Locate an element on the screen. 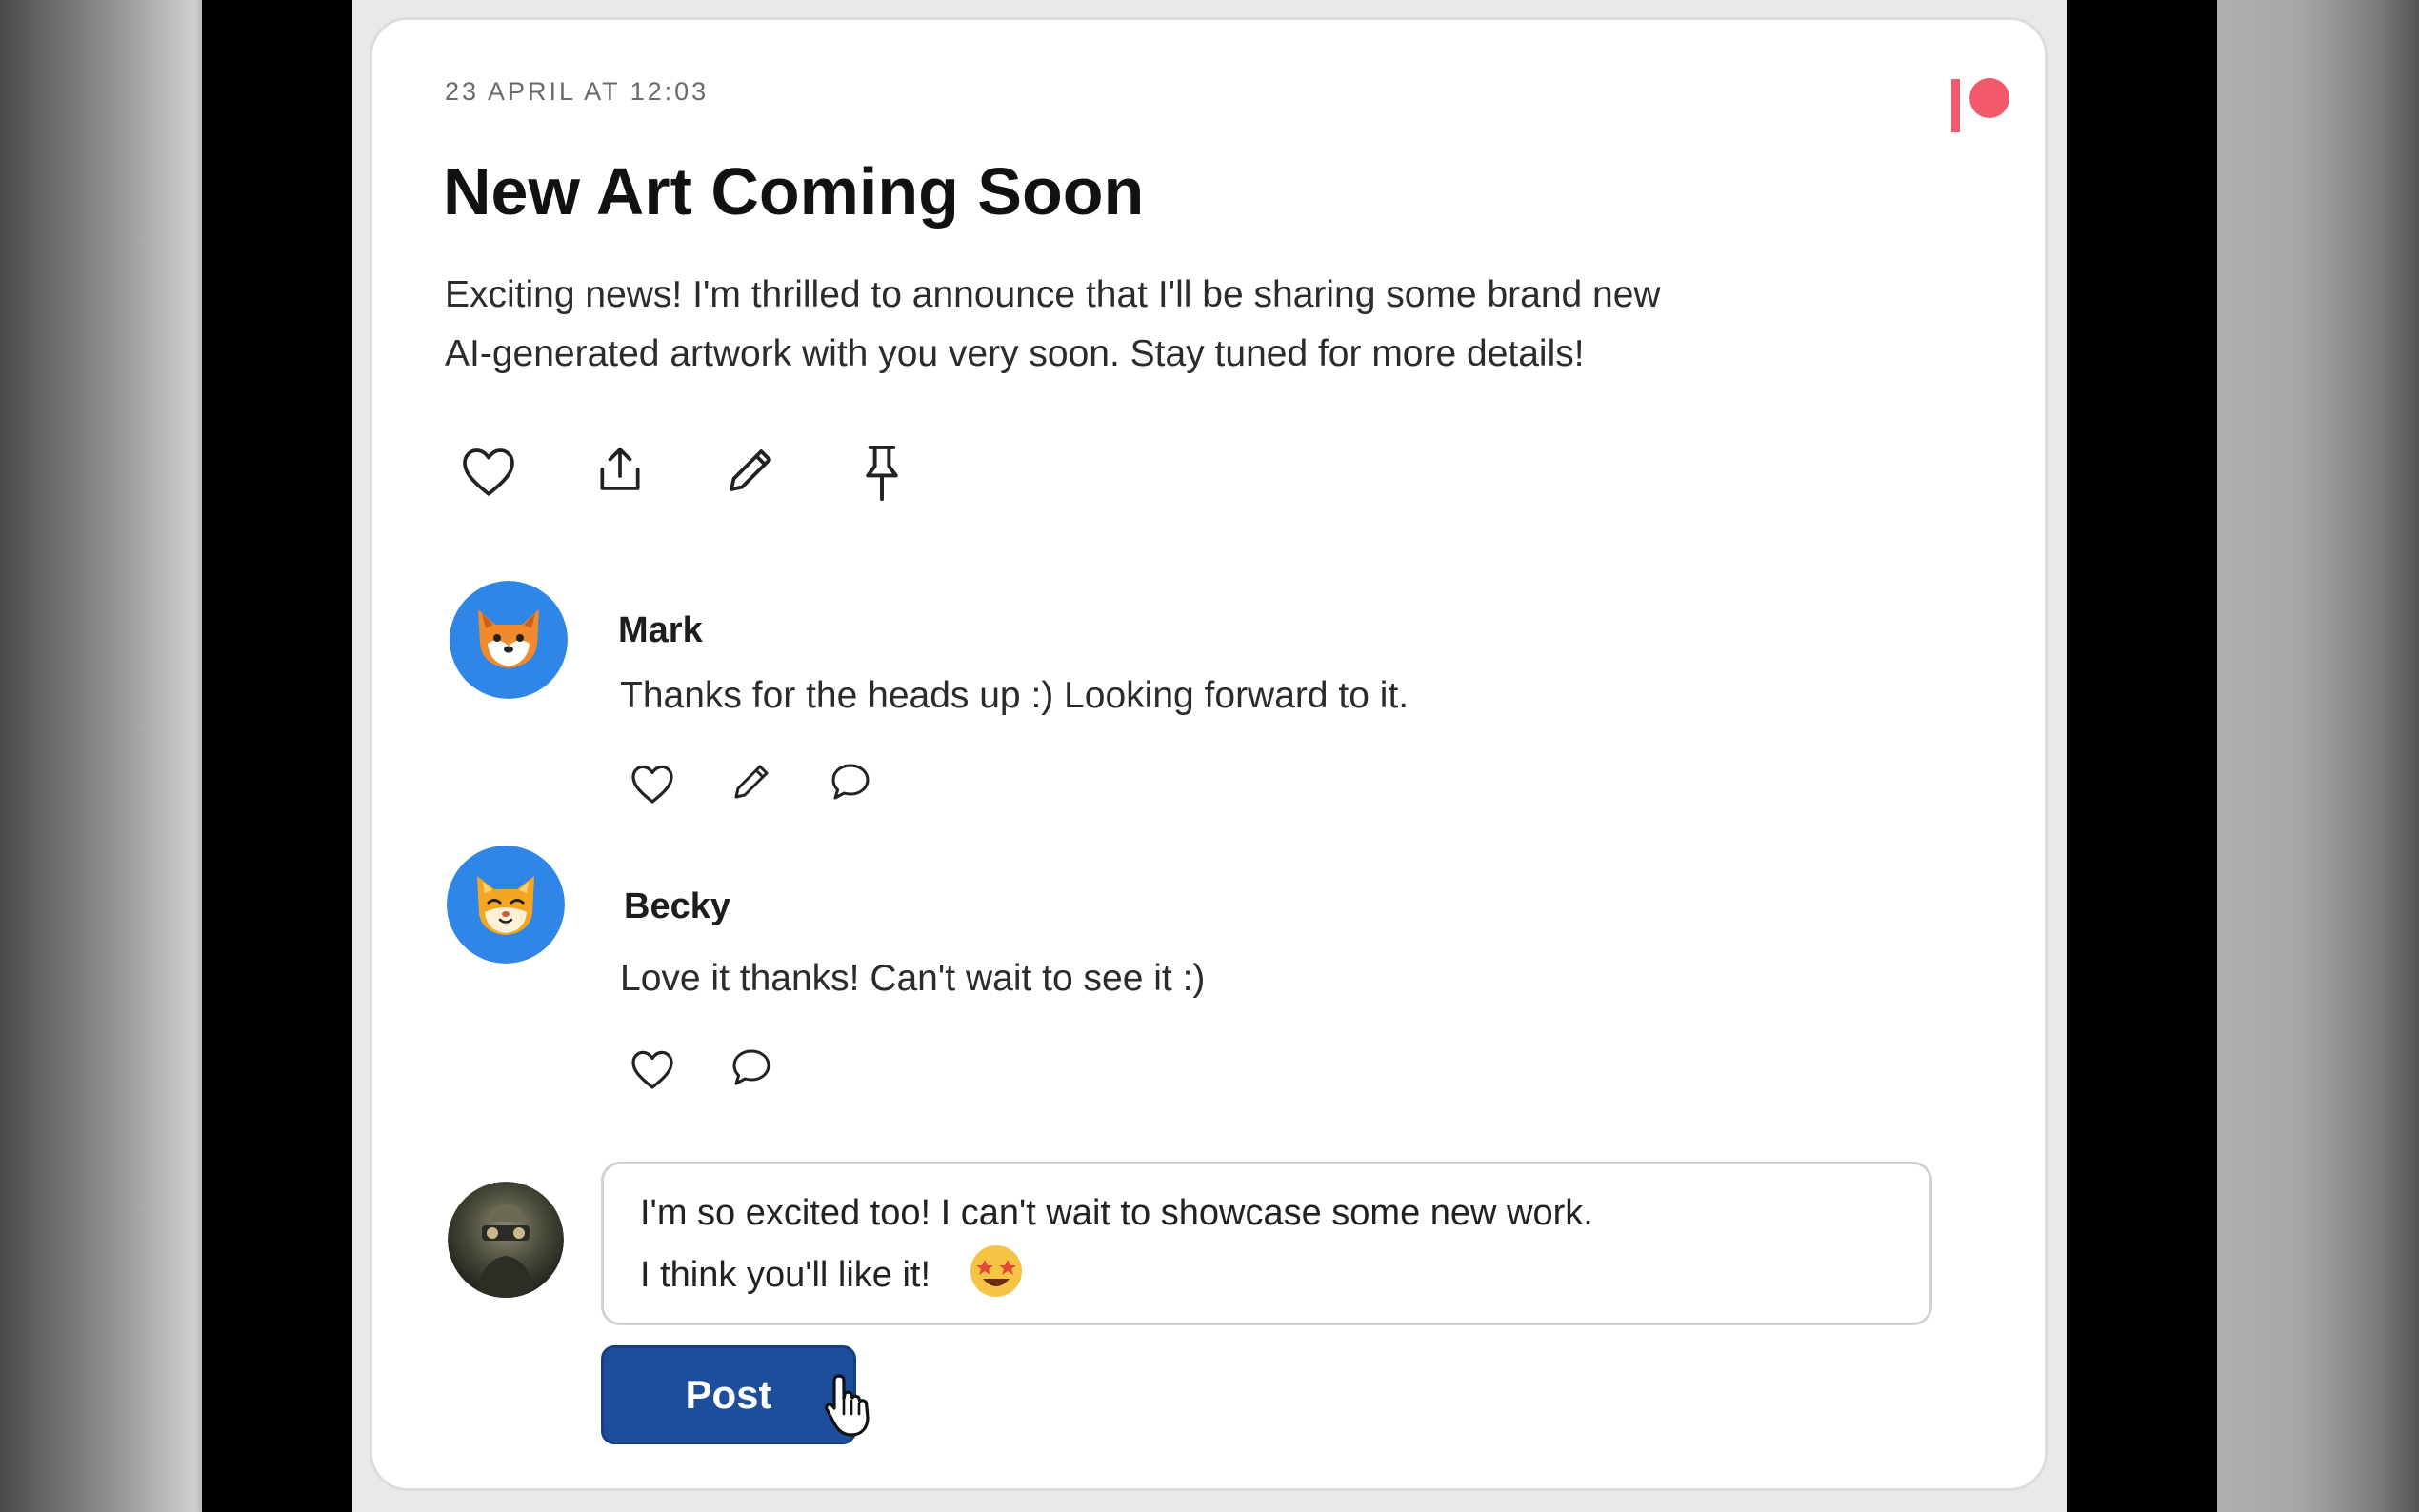  commenter-name: Becky is located at coordinates (677, 906).